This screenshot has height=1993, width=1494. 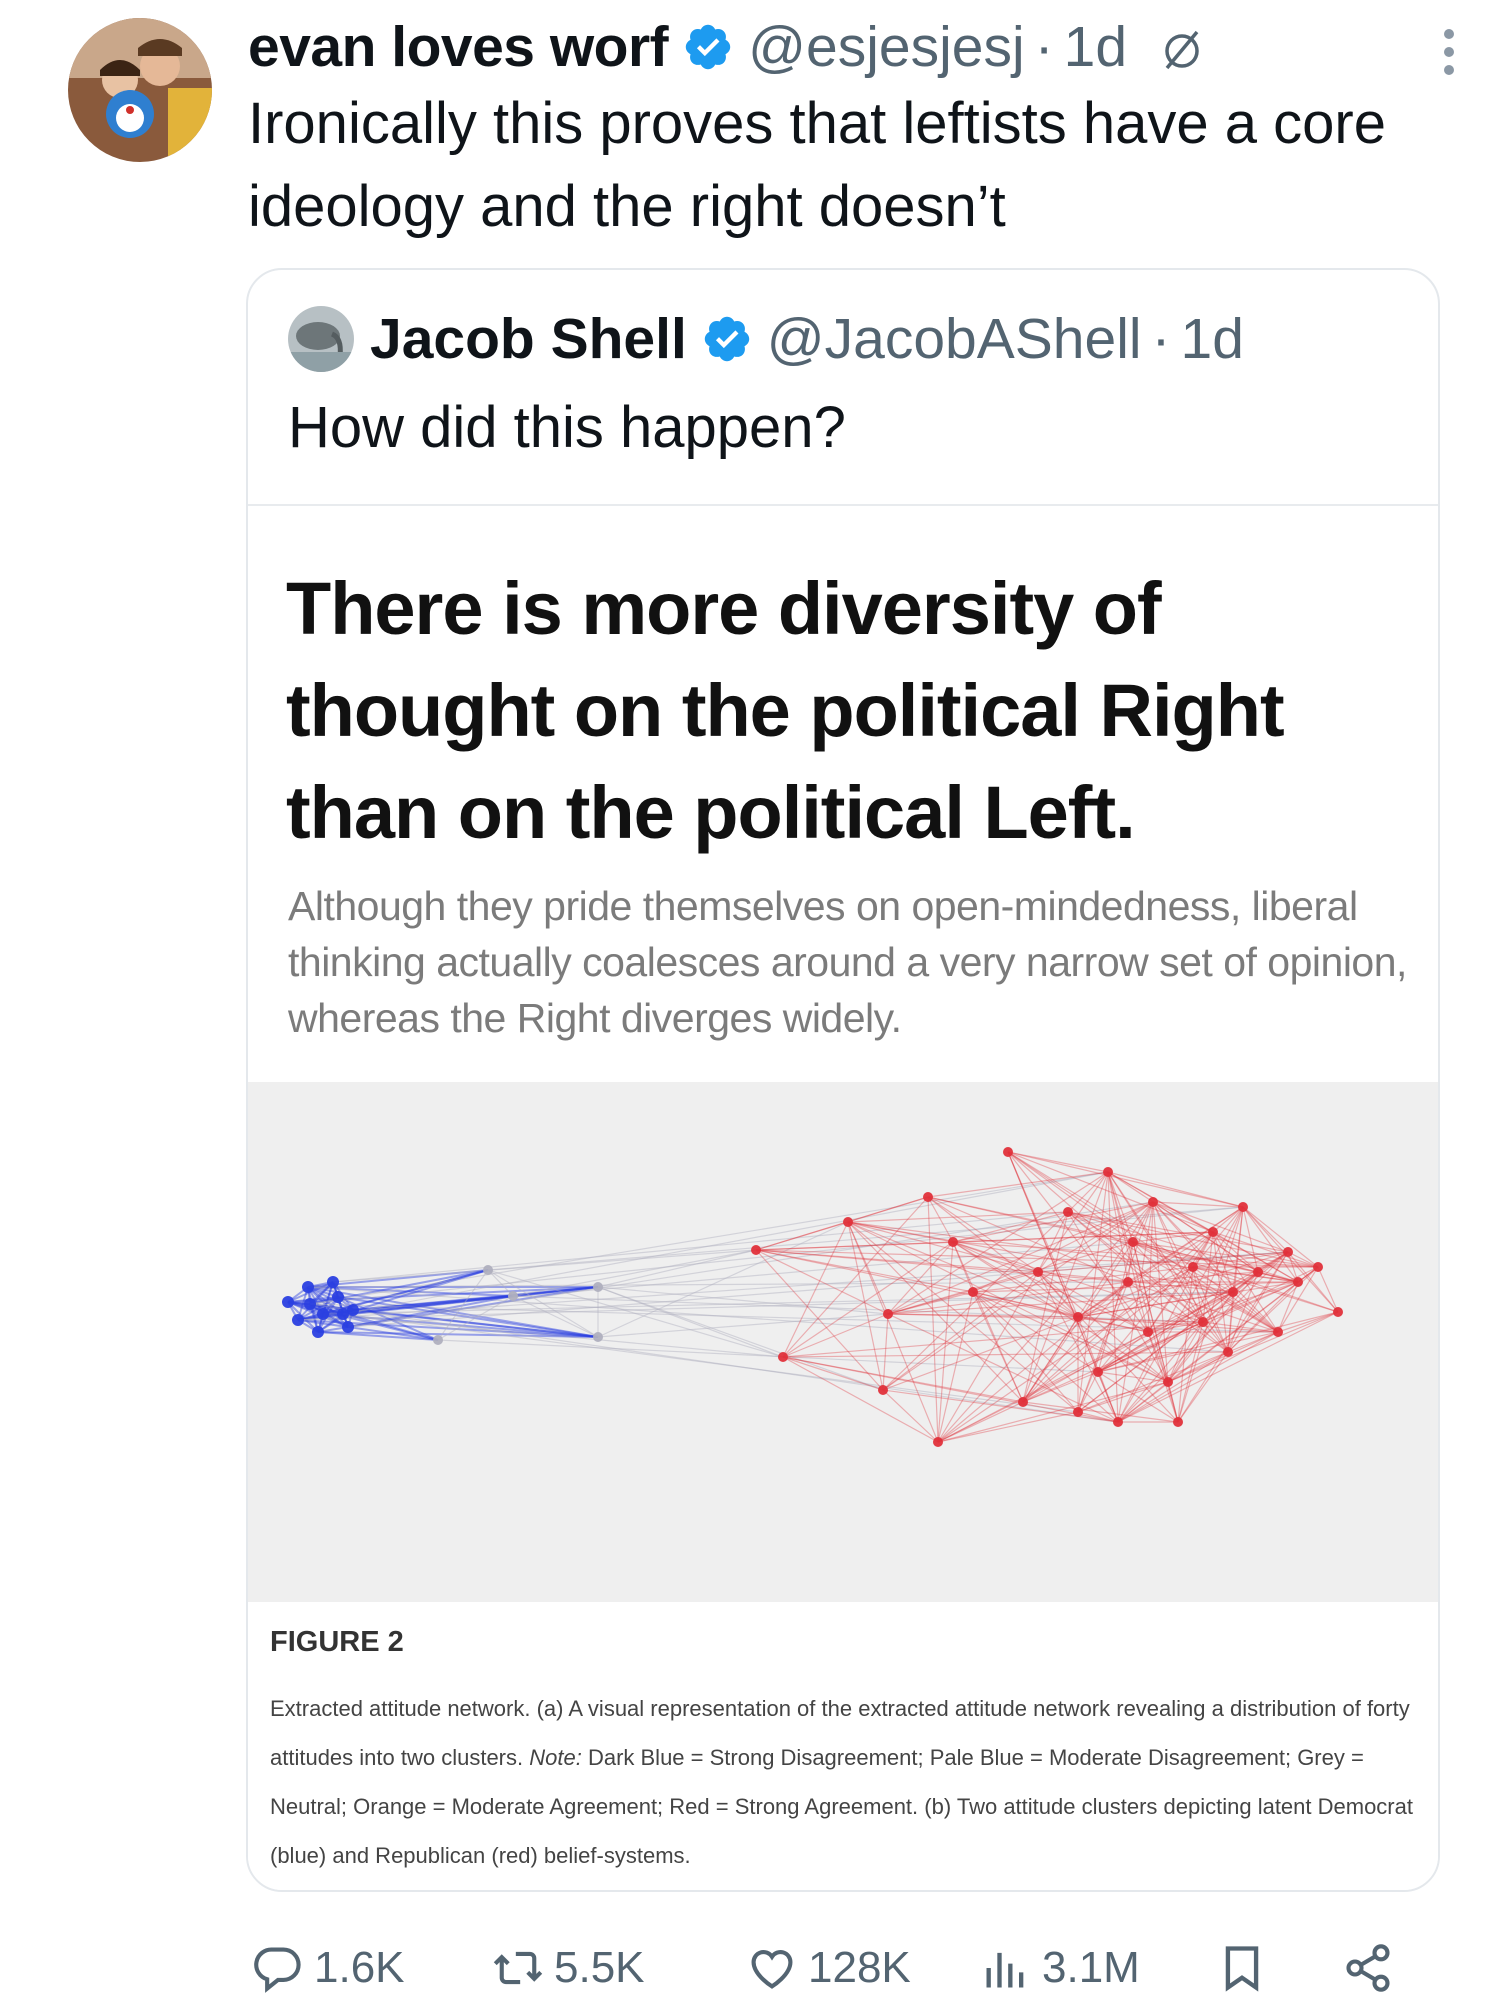 I want to click on quoted-tweet-header: Jacob Shell @JacobAShell · 1d, so click(x=766, y=339).